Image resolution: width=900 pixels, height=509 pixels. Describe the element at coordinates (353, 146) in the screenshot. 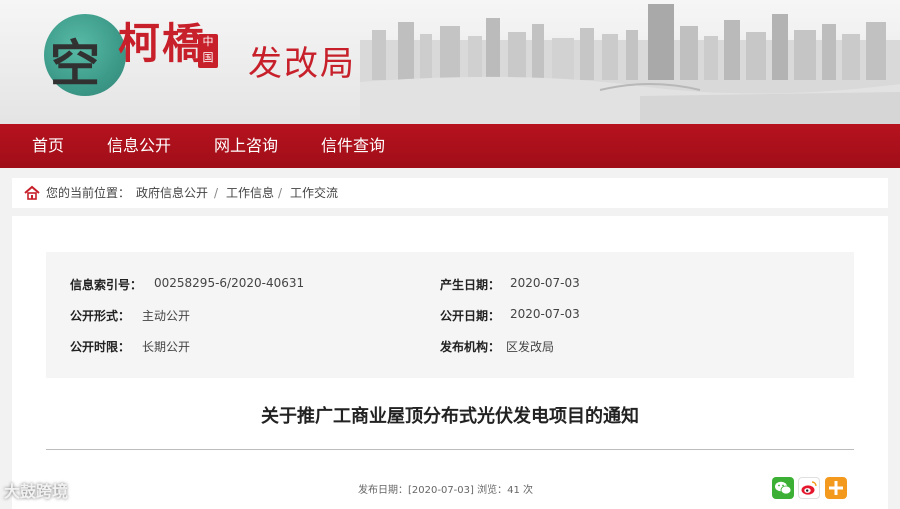

I see `nav-item-letter-query: 信件查询` at that location.